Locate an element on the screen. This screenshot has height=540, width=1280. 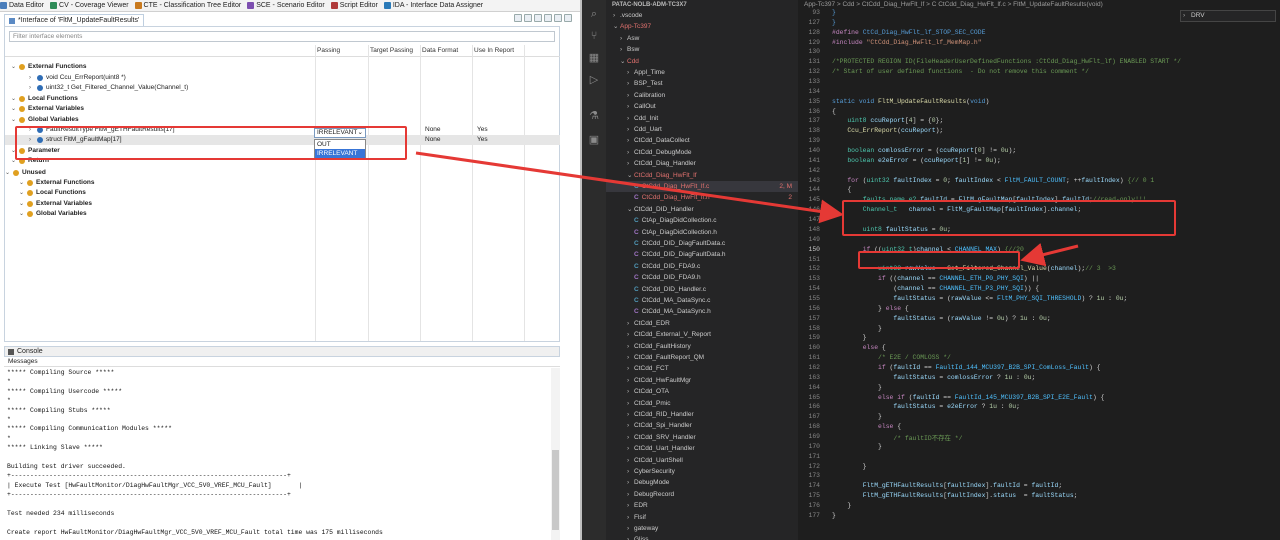
console-scroll-thumb is located at coordinates (555, 490).